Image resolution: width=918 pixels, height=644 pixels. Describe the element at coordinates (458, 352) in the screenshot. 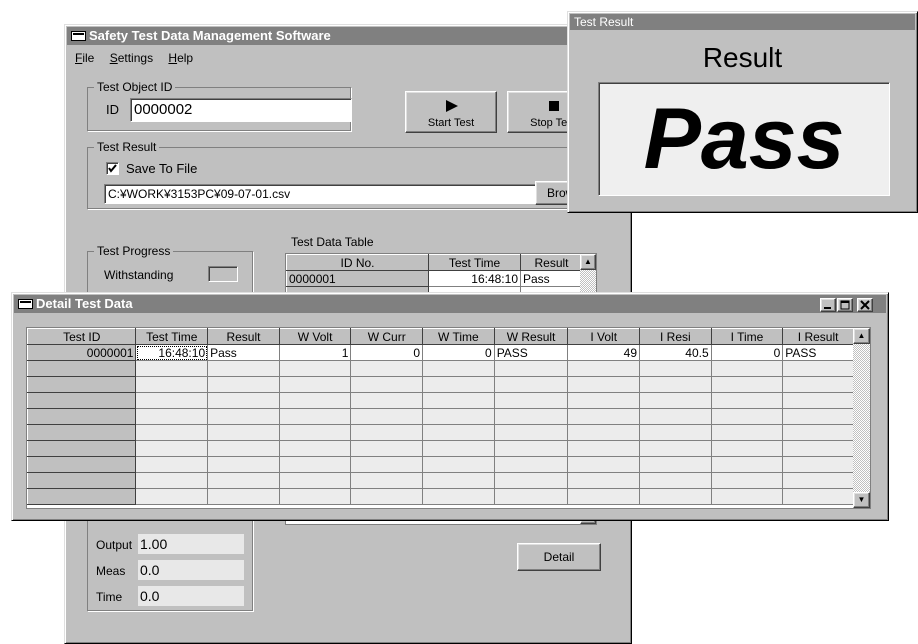

I see `detail-cell-w-time: 0` at that location.